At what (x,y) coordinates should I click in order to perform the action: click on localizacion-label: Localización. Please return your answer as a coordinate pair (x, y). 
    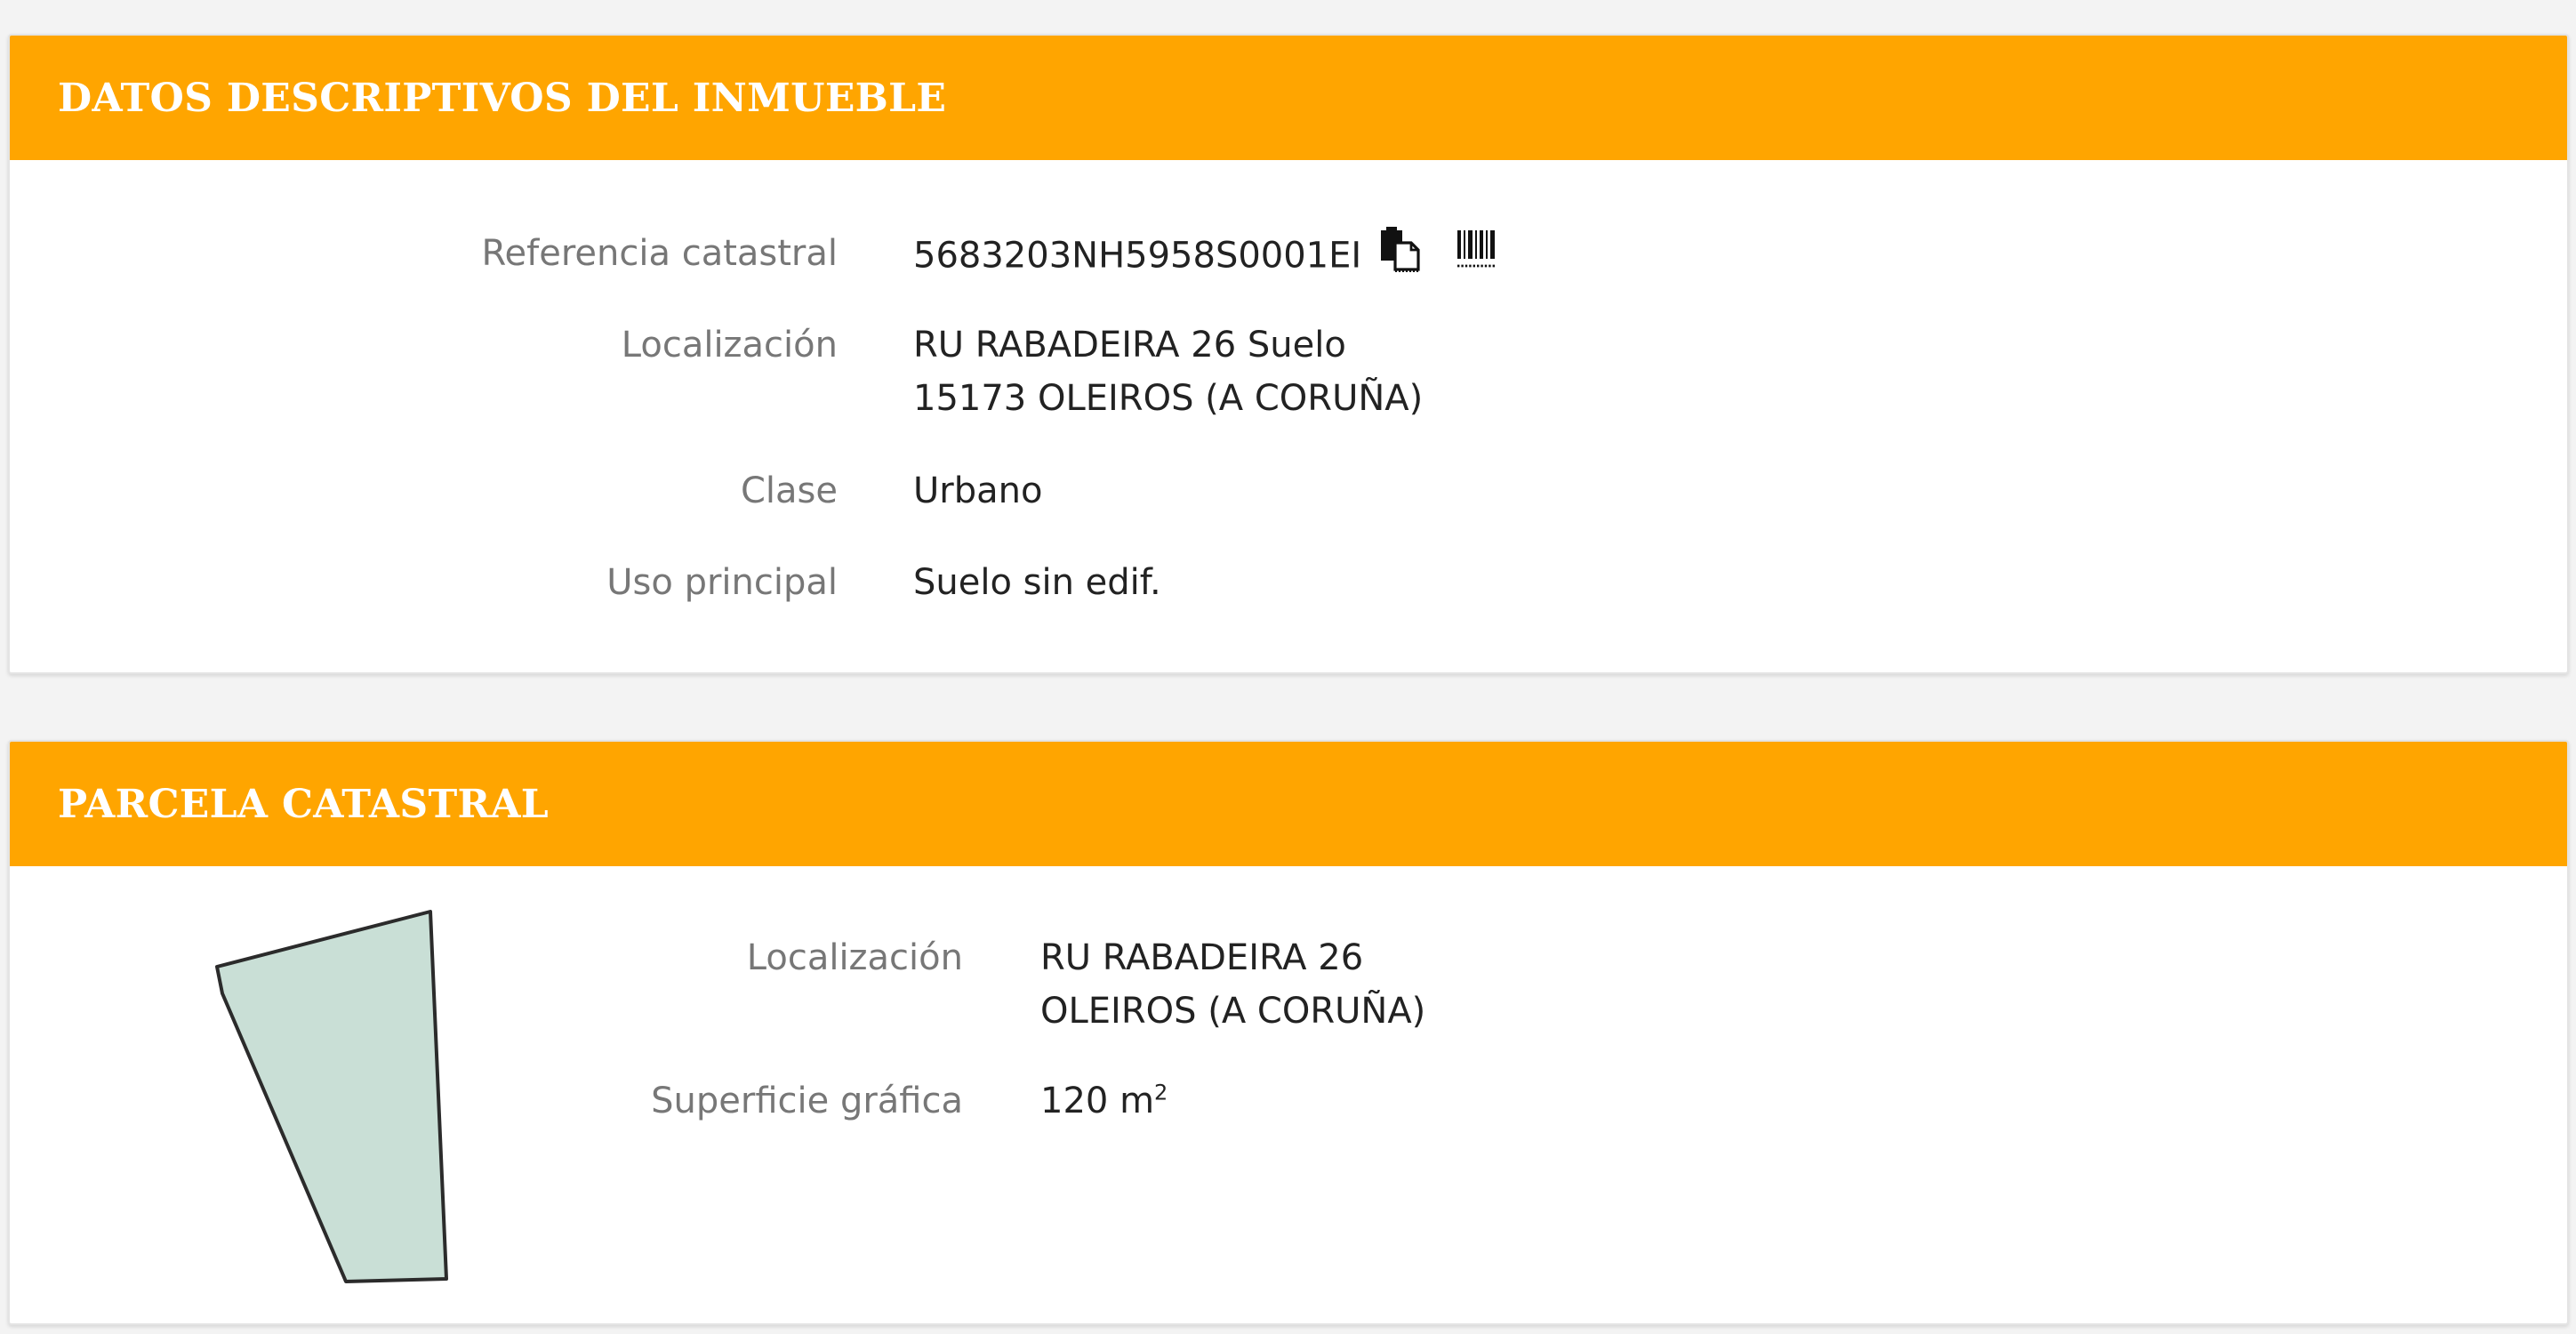
    Looking at the image, I should click on (729, 345).